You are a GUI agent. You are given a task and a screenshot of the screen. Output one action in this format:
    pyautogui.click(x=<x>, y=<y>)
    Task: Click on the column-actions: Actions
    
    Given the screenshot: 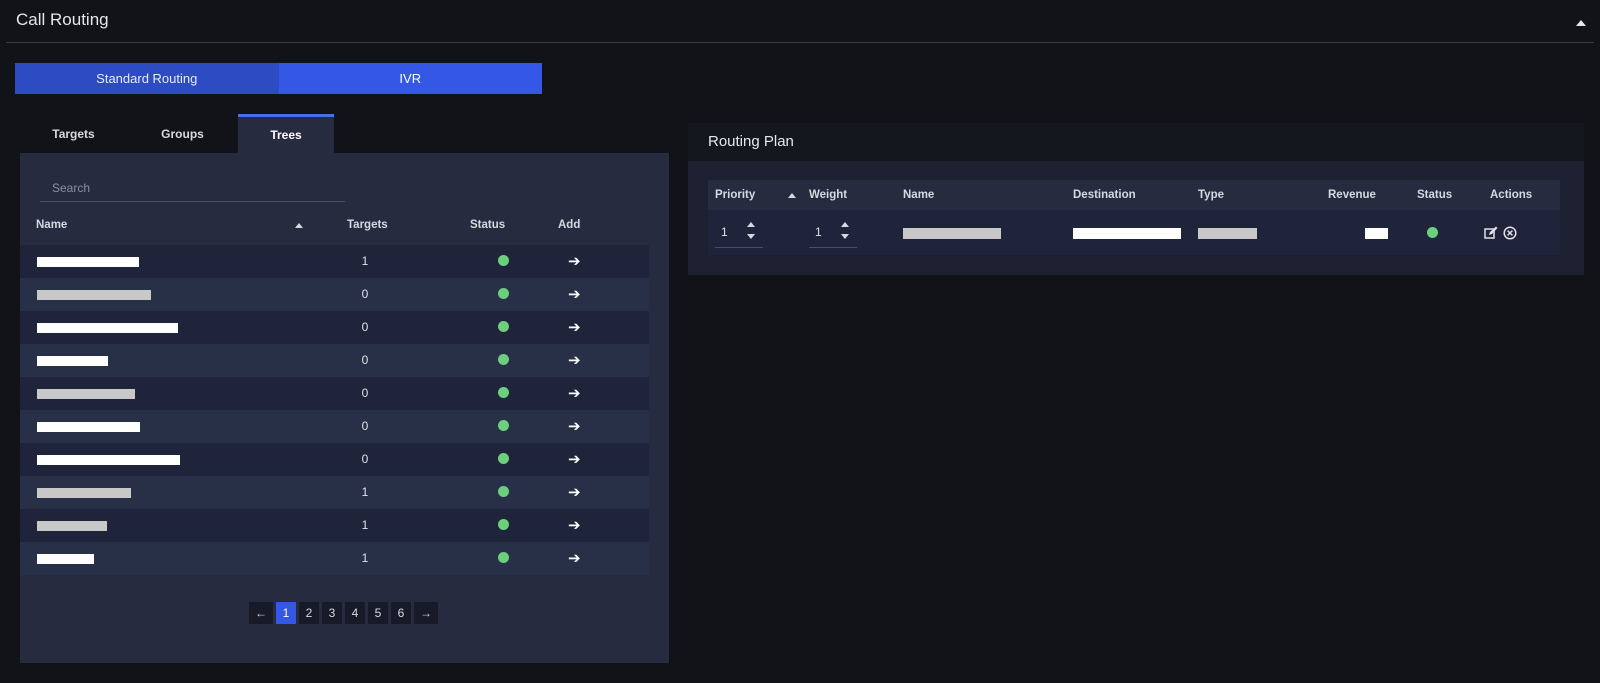 What is the action you would take?
    pyautogui.click(x=1511, y=195)
    